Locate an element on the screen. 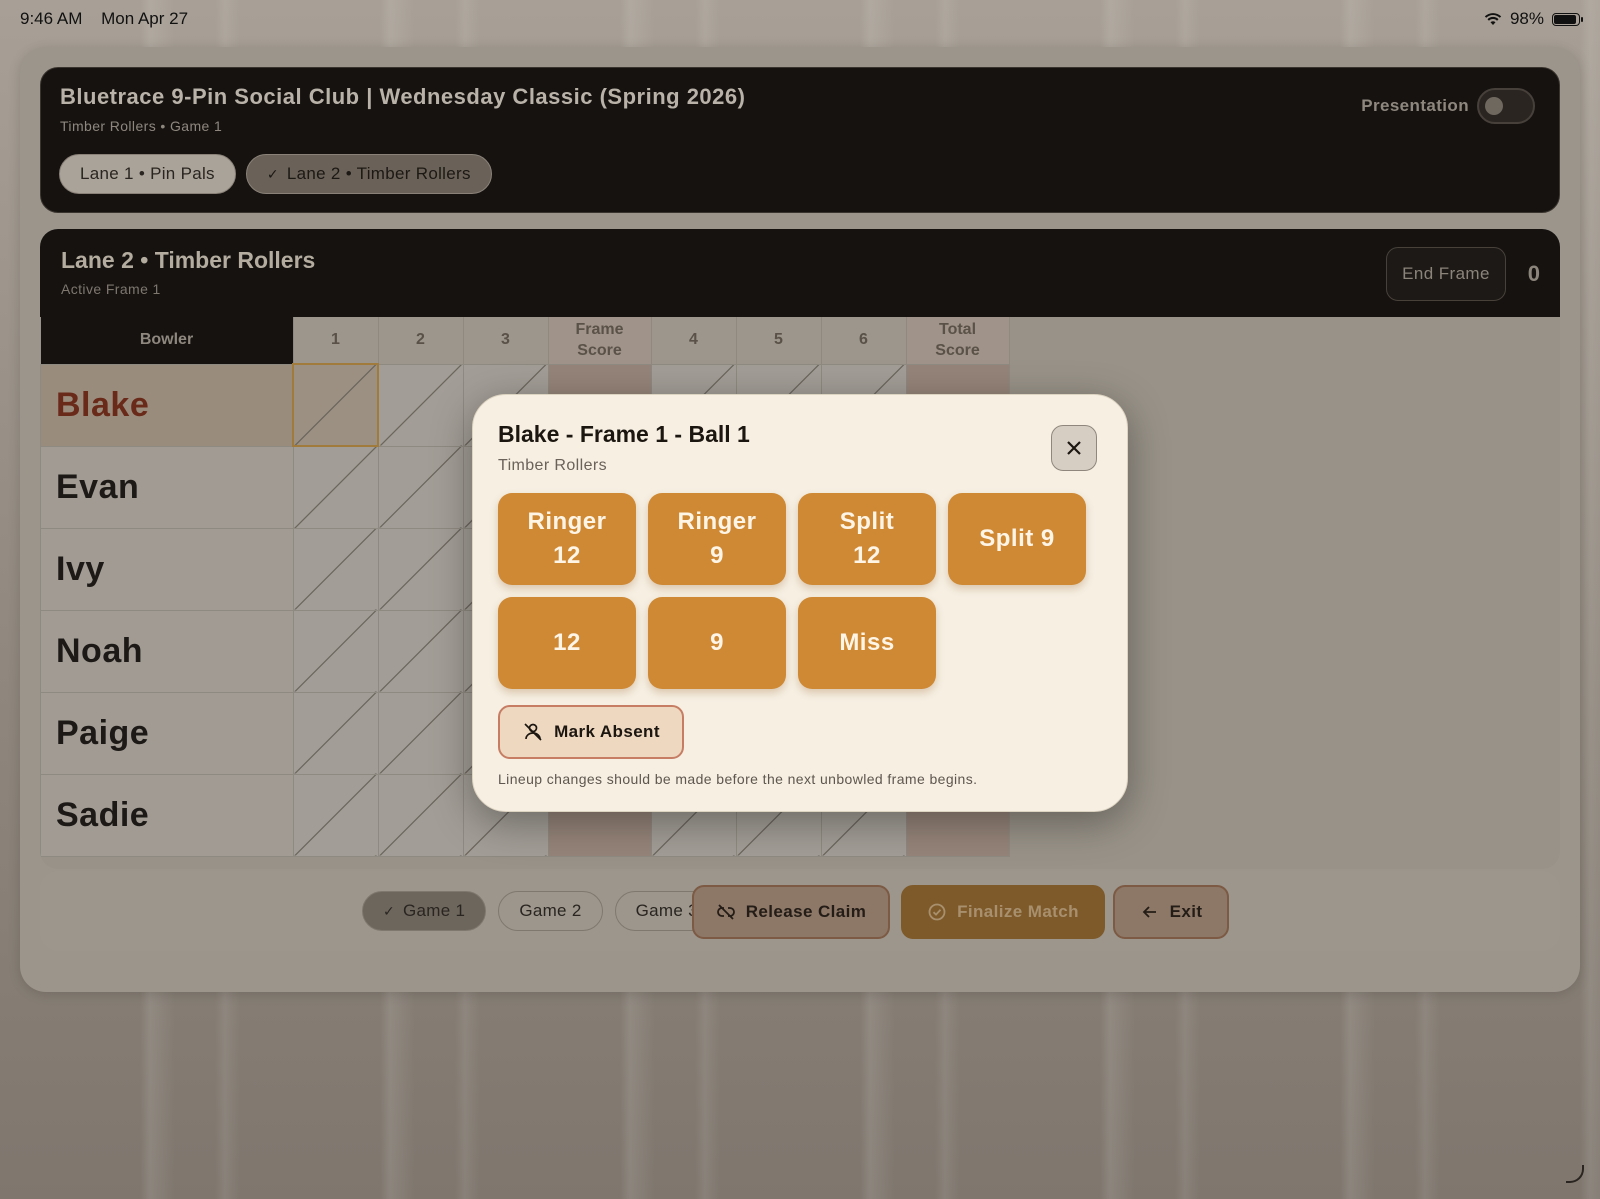  bowler-name: Blake is located at coordinates (167, 405).